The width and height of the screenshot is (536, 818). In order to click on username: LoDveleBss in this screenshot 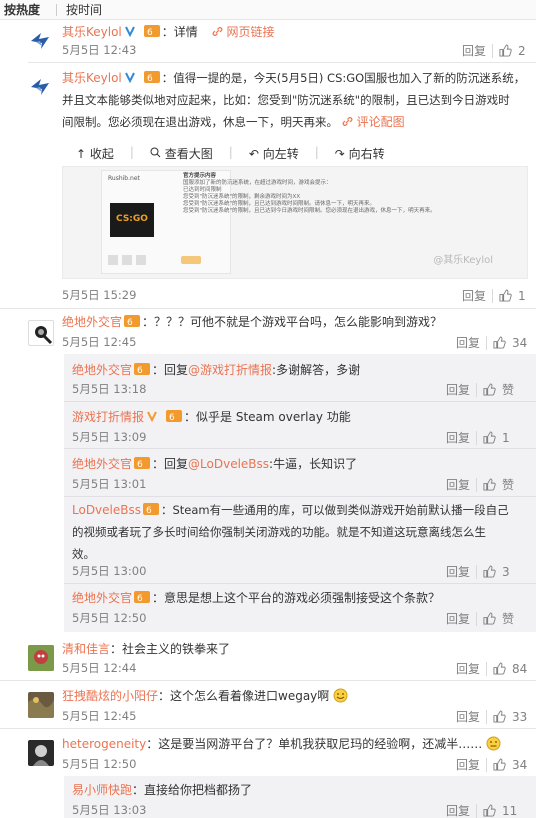, I will do `click(106, 510)`.